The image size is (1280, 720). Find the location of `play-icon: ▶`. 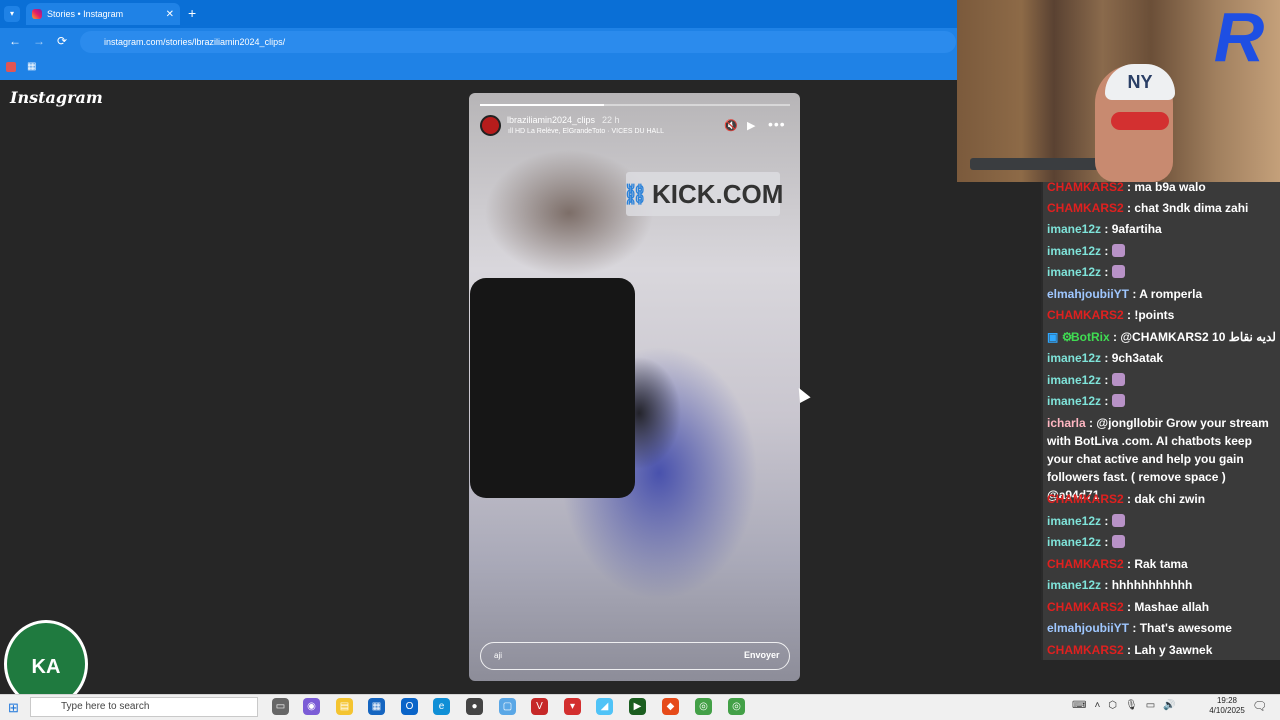

play-icon: ▶ is located at coordinates (751, 125).